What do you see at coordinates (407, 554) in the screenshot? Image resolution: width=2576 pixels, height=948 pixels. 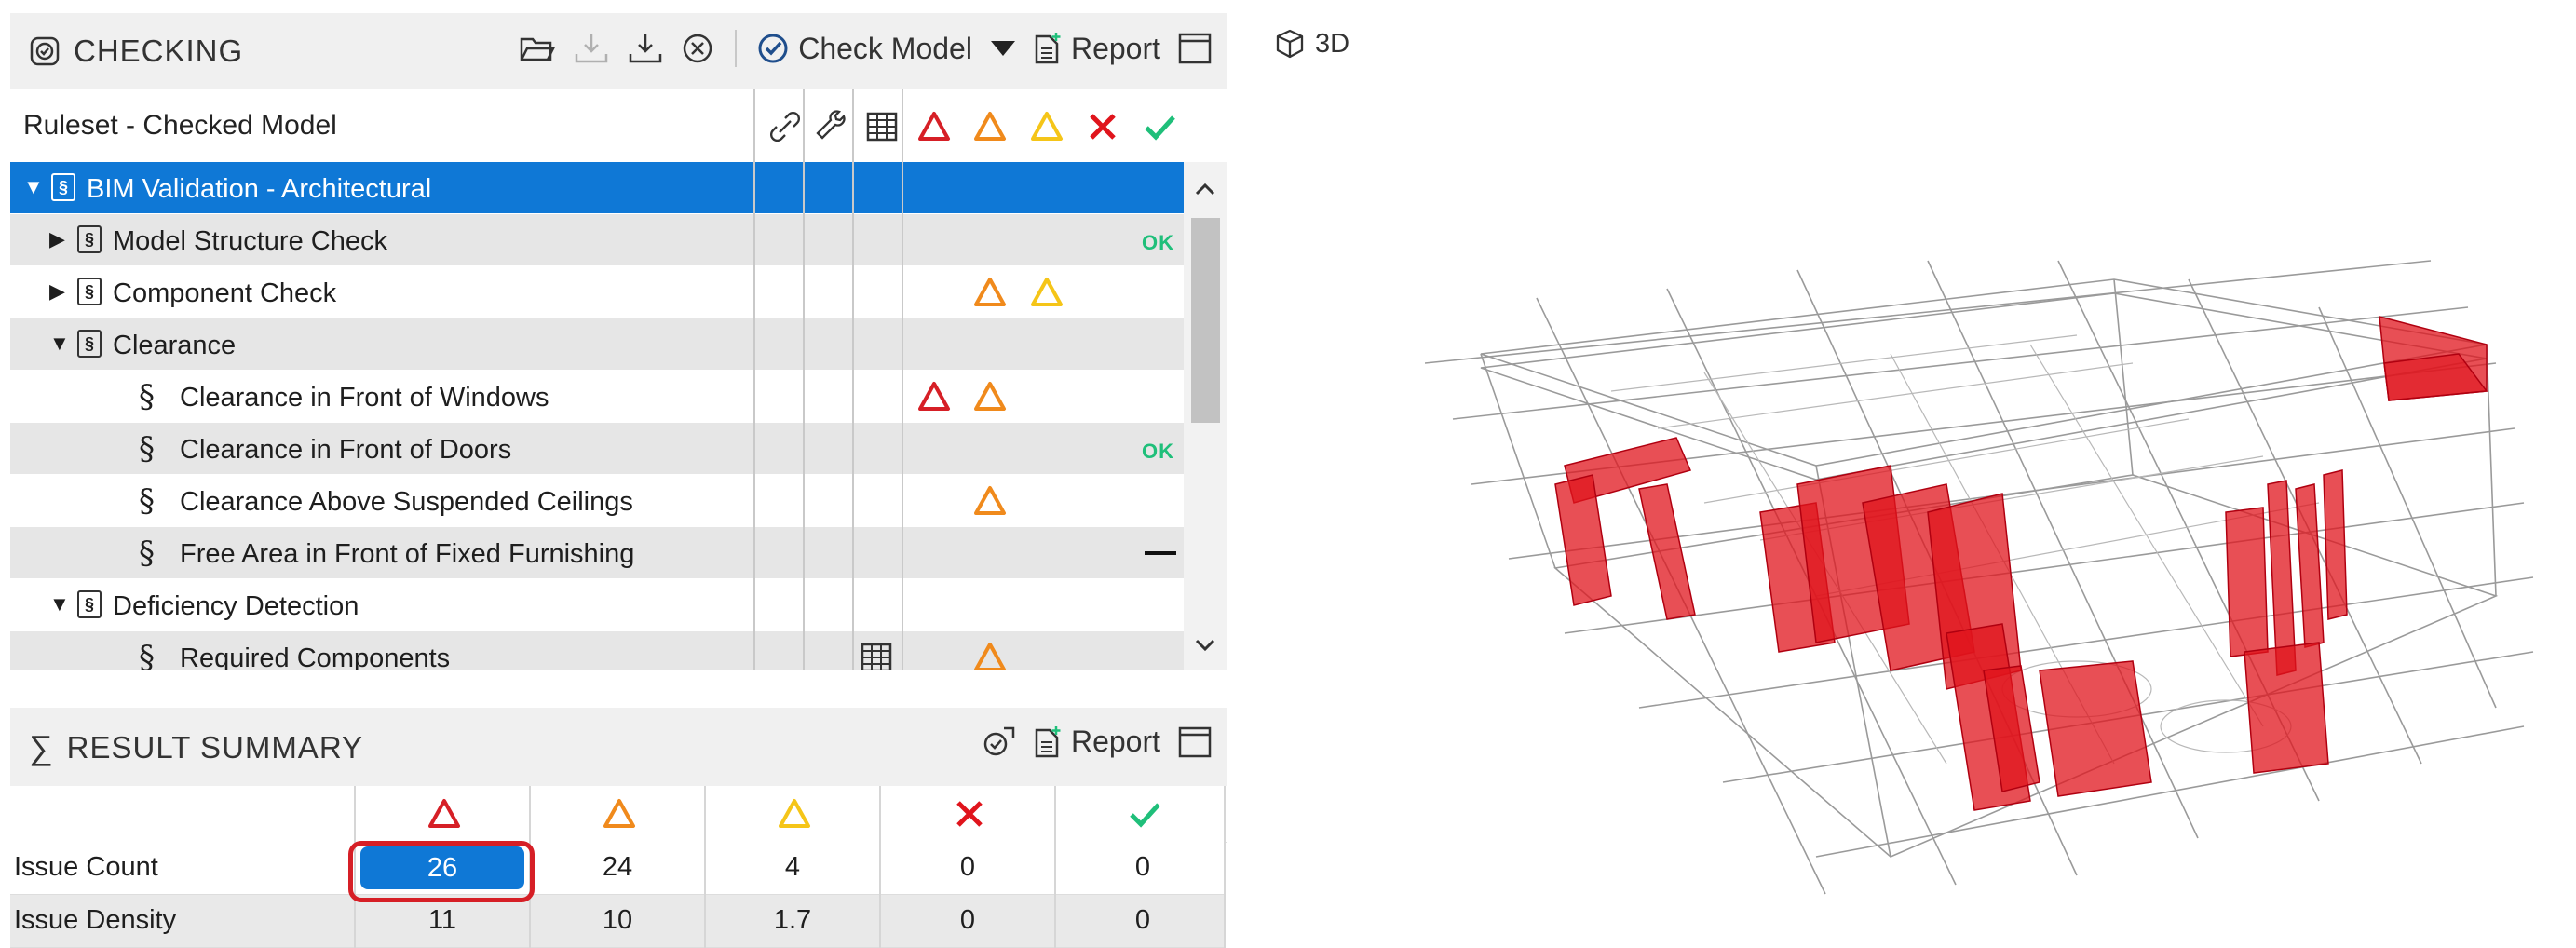 I see `row-label: Free Area in Front of Fixed Furnishing` at bounding box center [407, 554].